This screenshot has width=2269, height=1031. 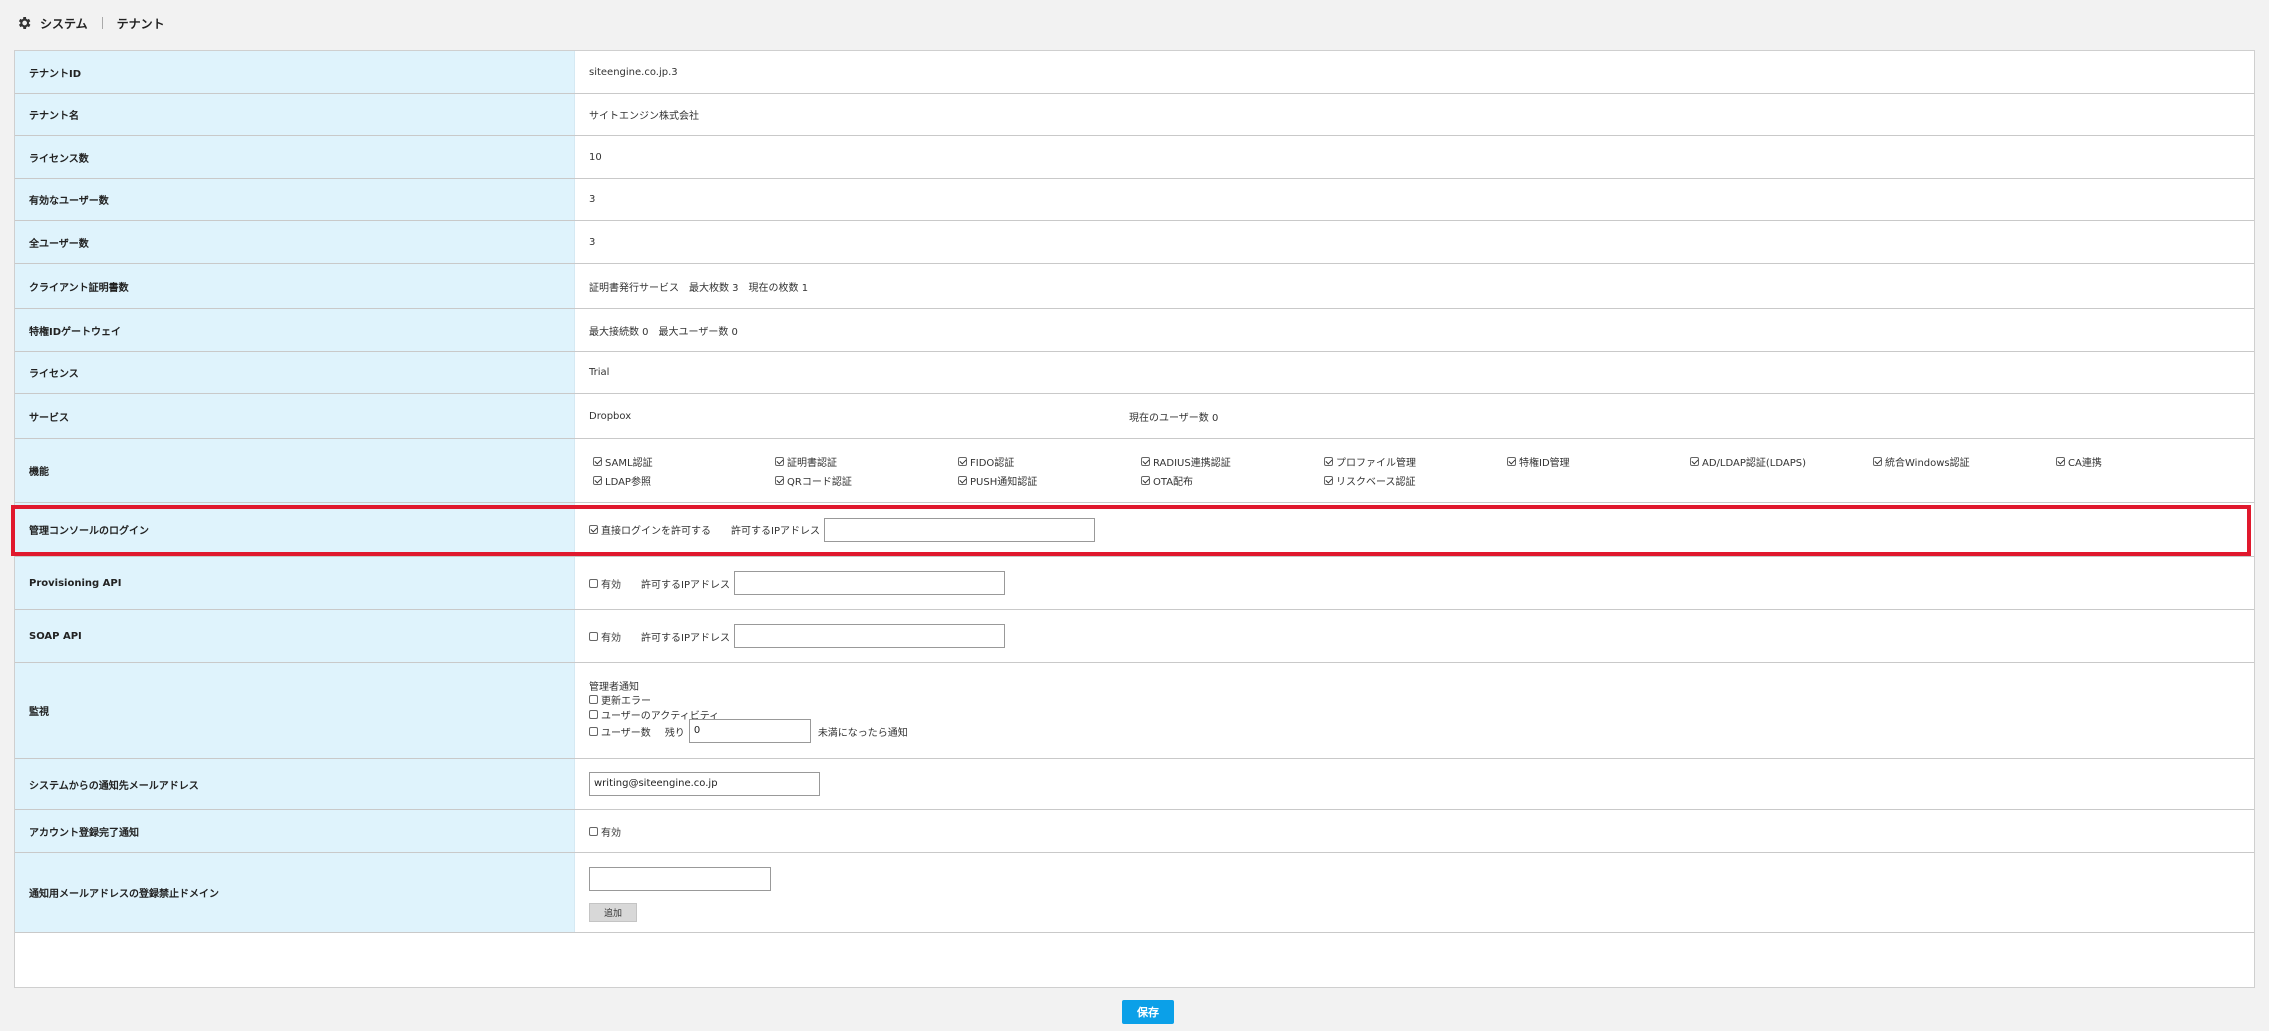 I want to click on update-error-checkbox, so click(x=593, y=699).